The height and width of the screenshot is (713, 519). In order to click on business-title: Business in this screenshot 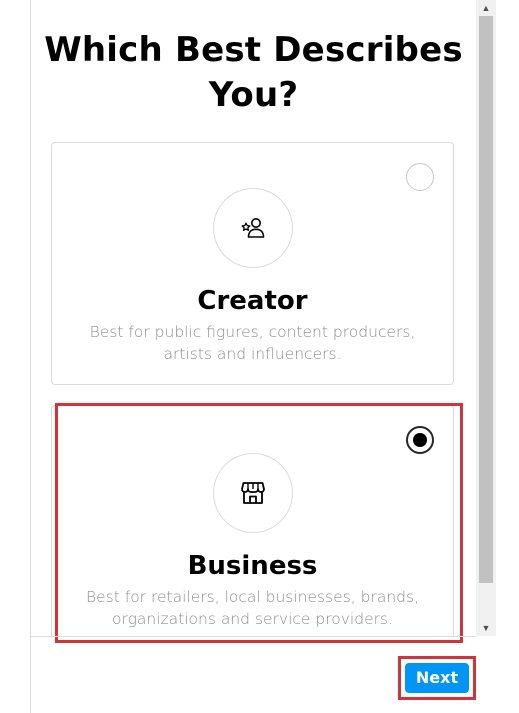, I will do `click(252, 566)`.